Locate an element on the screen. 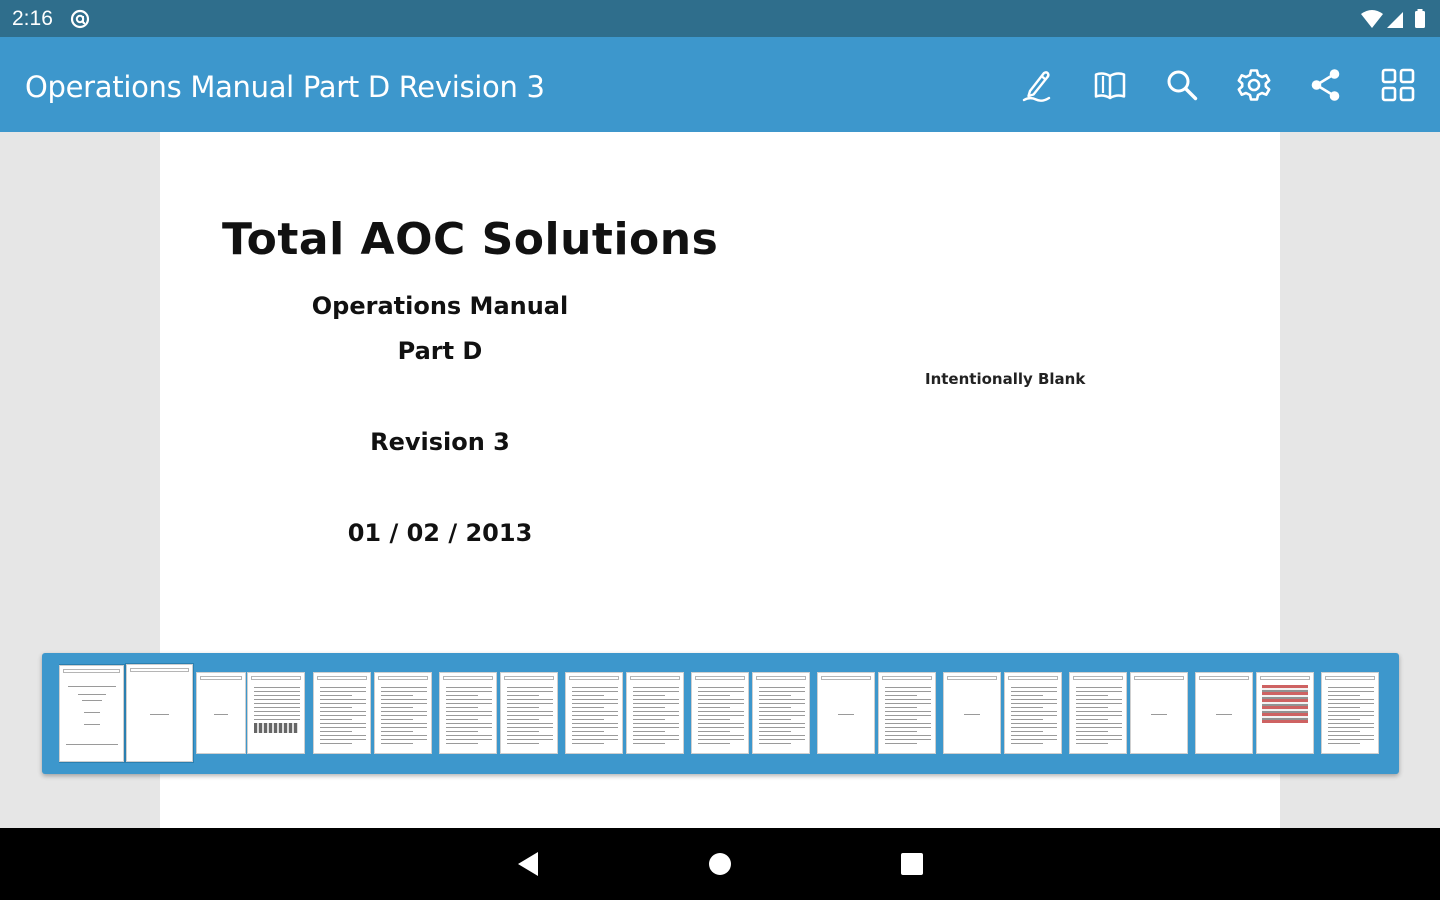 The image size is (1440, 900). grid-view-button is located at coordinates (1398, 85).